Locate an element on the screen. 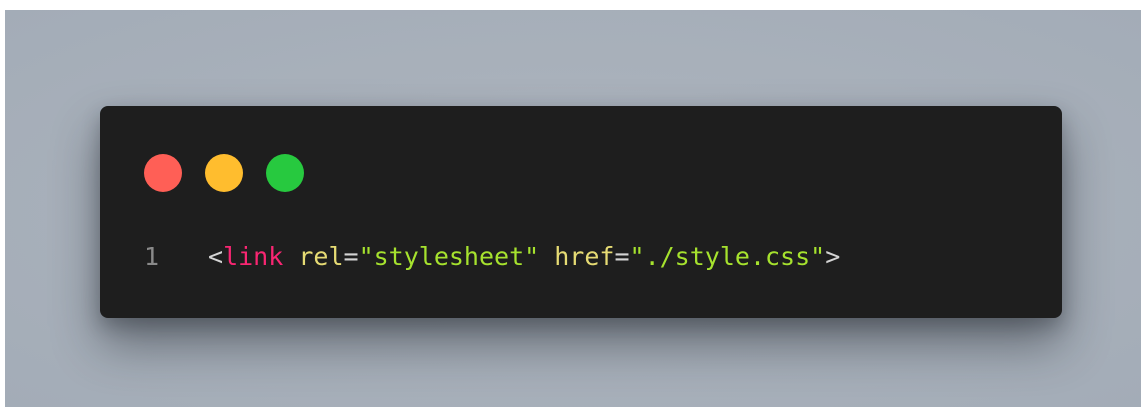 This screenshot has width=1148, height=407. token-open-bracket: < is located at coordinates (216, 256).